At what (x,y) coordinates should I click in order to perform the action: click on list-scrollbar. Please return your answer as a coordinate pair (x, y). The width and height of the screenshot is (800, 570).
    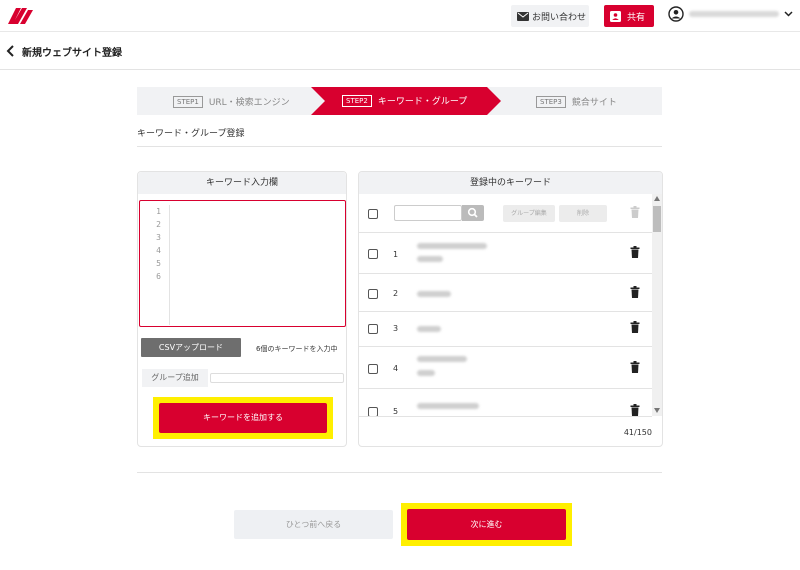
    Looking at the image, I should click on (657, 305).